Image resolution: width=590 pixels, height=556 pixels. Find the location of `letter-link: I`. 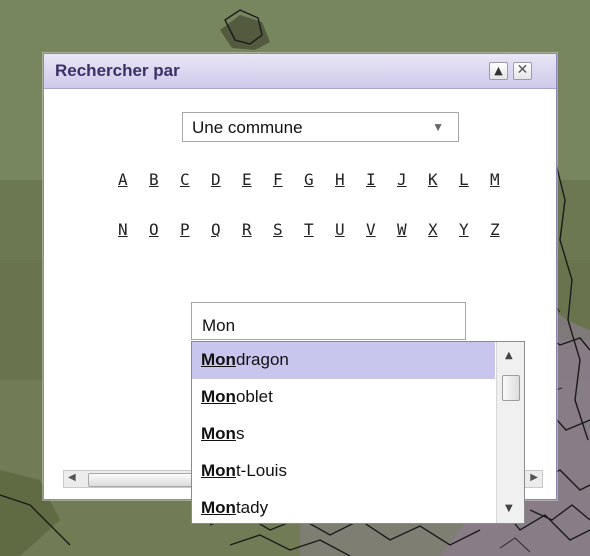

letter-link: I is located at coordinates (371, 179).